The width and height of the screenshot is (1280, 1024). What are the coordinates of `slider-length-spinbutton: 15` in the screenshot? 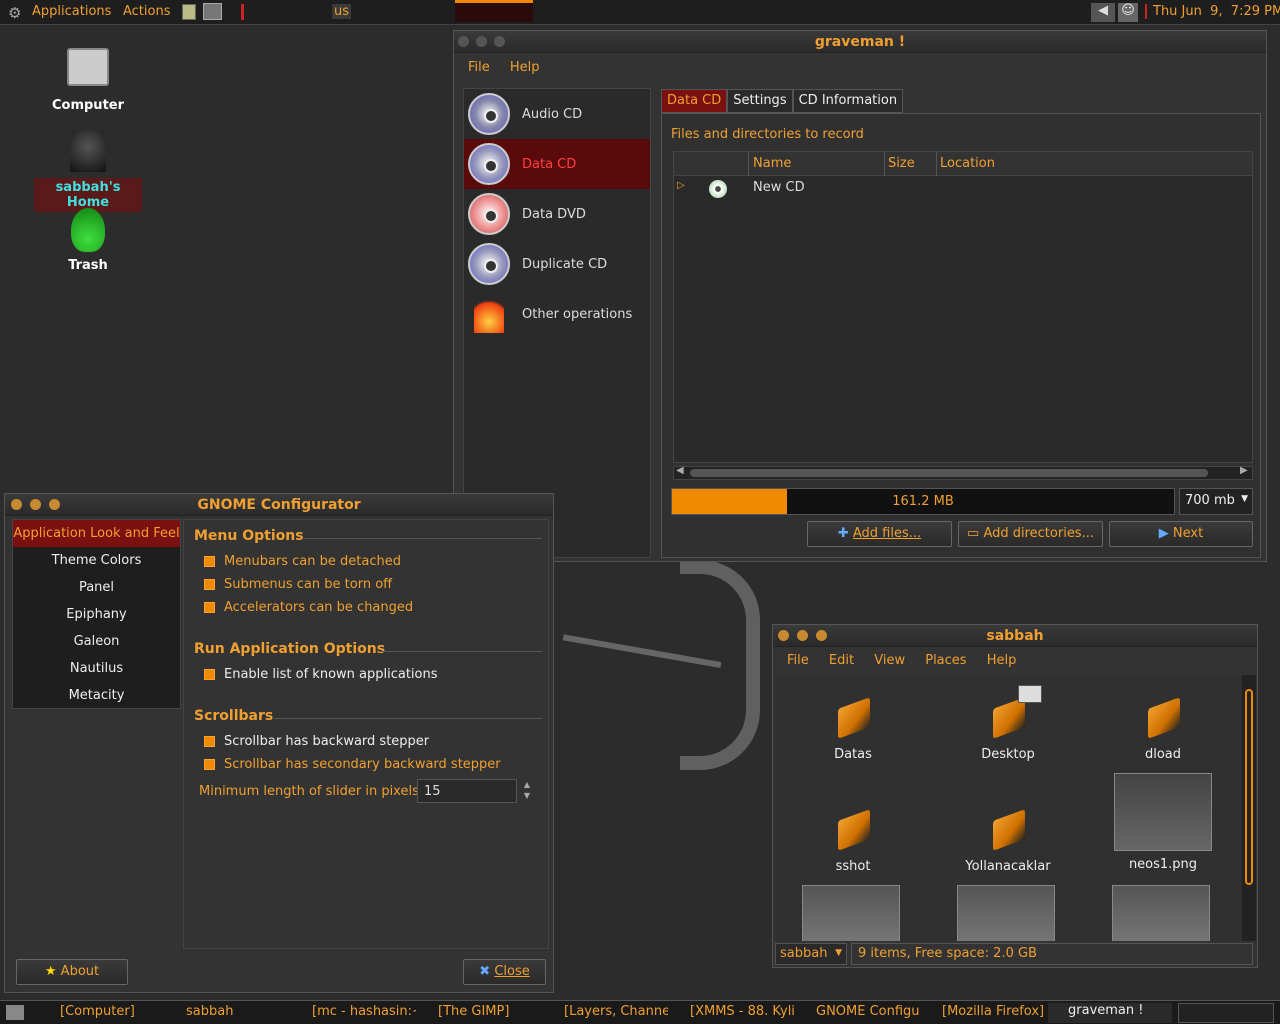 It's located at (467, 791).